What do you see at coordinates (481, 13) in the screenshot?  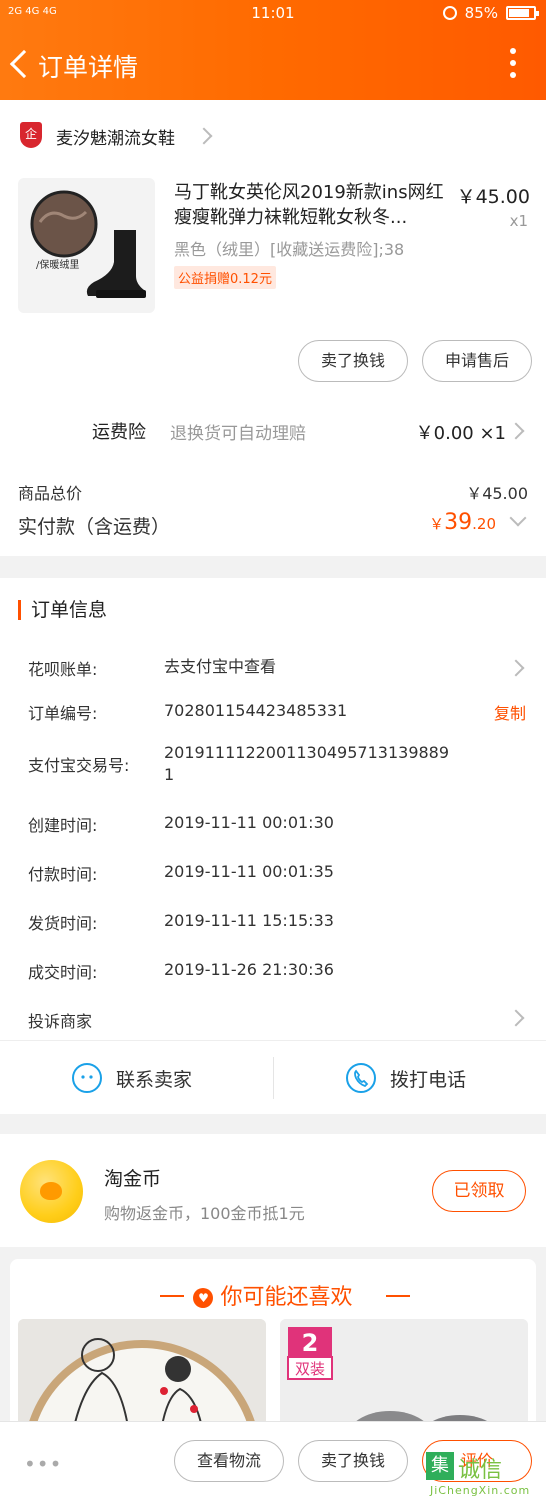 I see `battery-percent: 85%` at bounding box center [481, 13].